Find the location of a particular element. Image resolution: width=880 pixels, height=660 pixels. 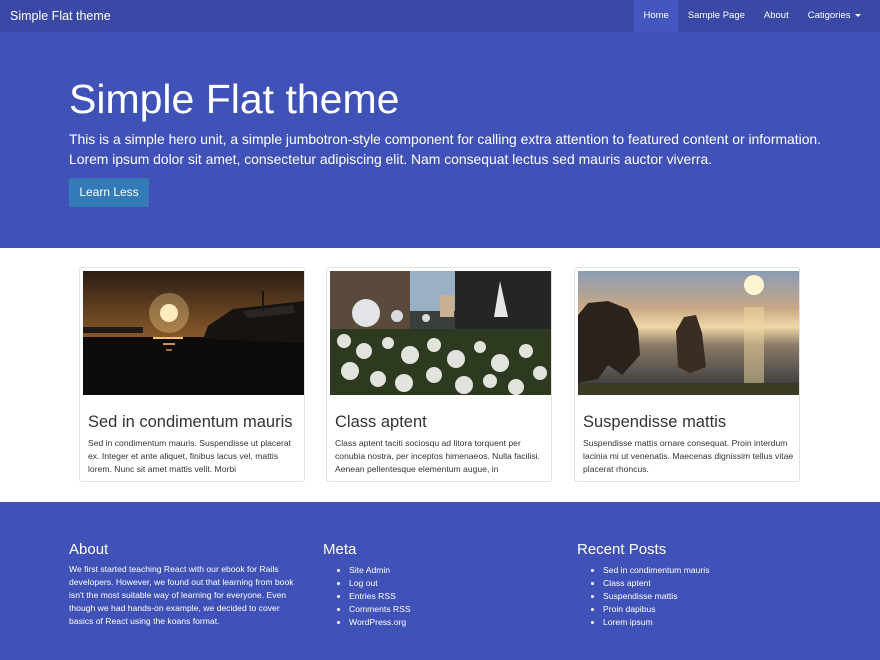

site-brand: Simple Flat theme is located at coordinates (60, 16).